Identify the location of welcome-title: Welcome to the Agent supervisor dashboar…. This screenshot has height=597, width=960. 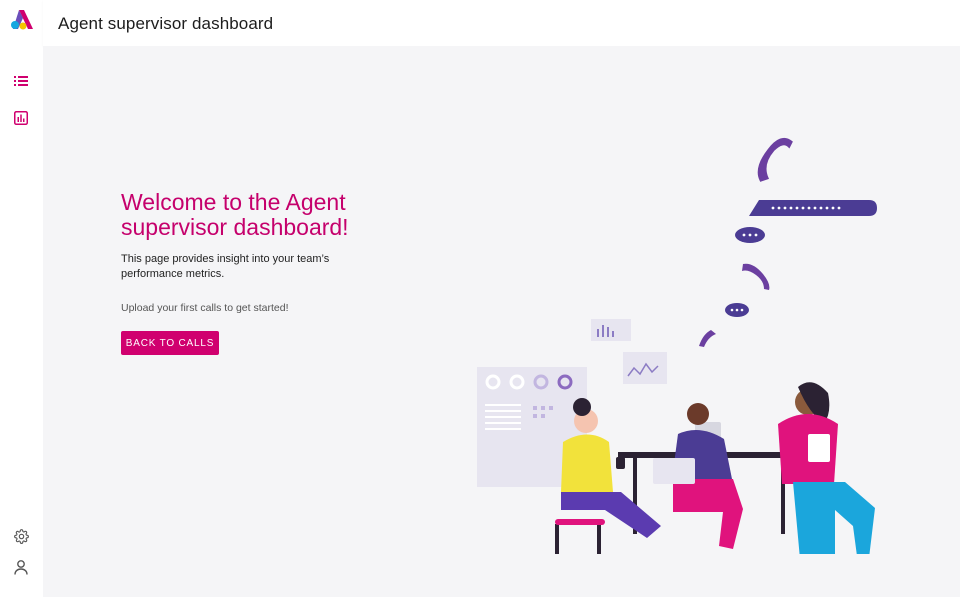
(235, 214).